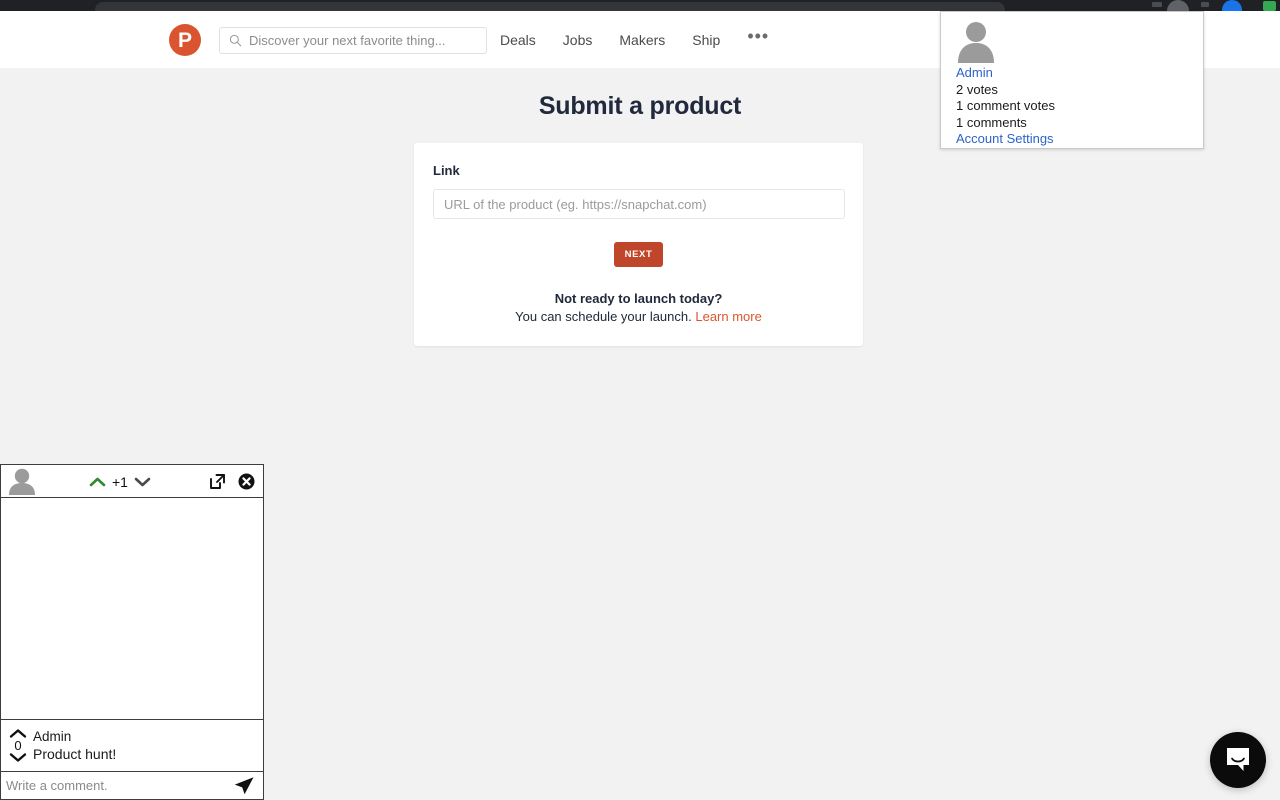 This screenshot has width=1280, height=800. What do you see at coordinates (1072, 139) in the screenshot?
I see `account-settings-link: Account Settings` at bounding box center [1072, 139].